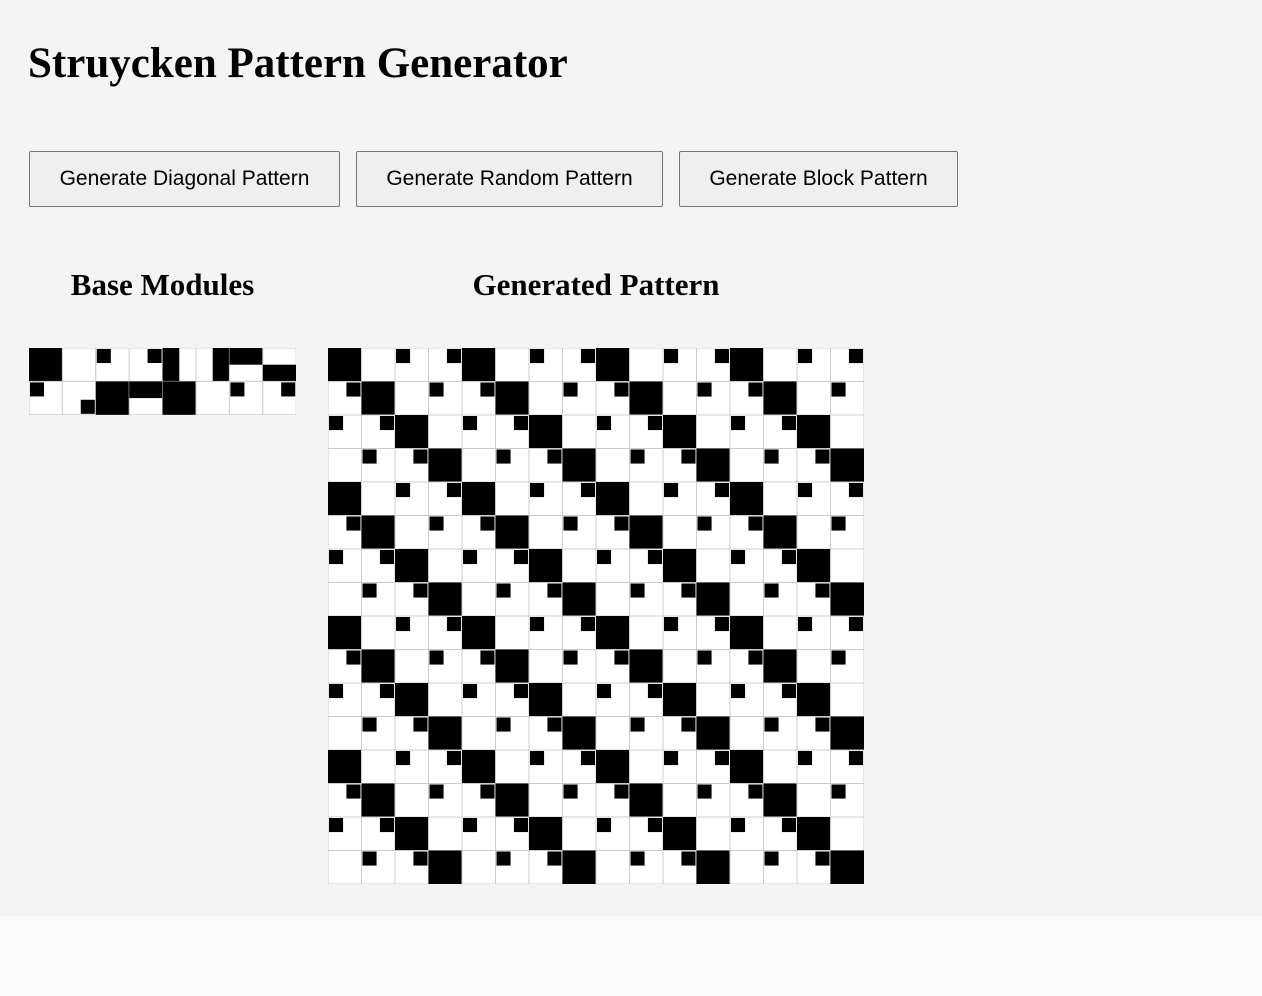 The image size is (1262, 996). I want to click on generate-diagonal-button: Generate Diagonal Pattern, so click(184, 179).